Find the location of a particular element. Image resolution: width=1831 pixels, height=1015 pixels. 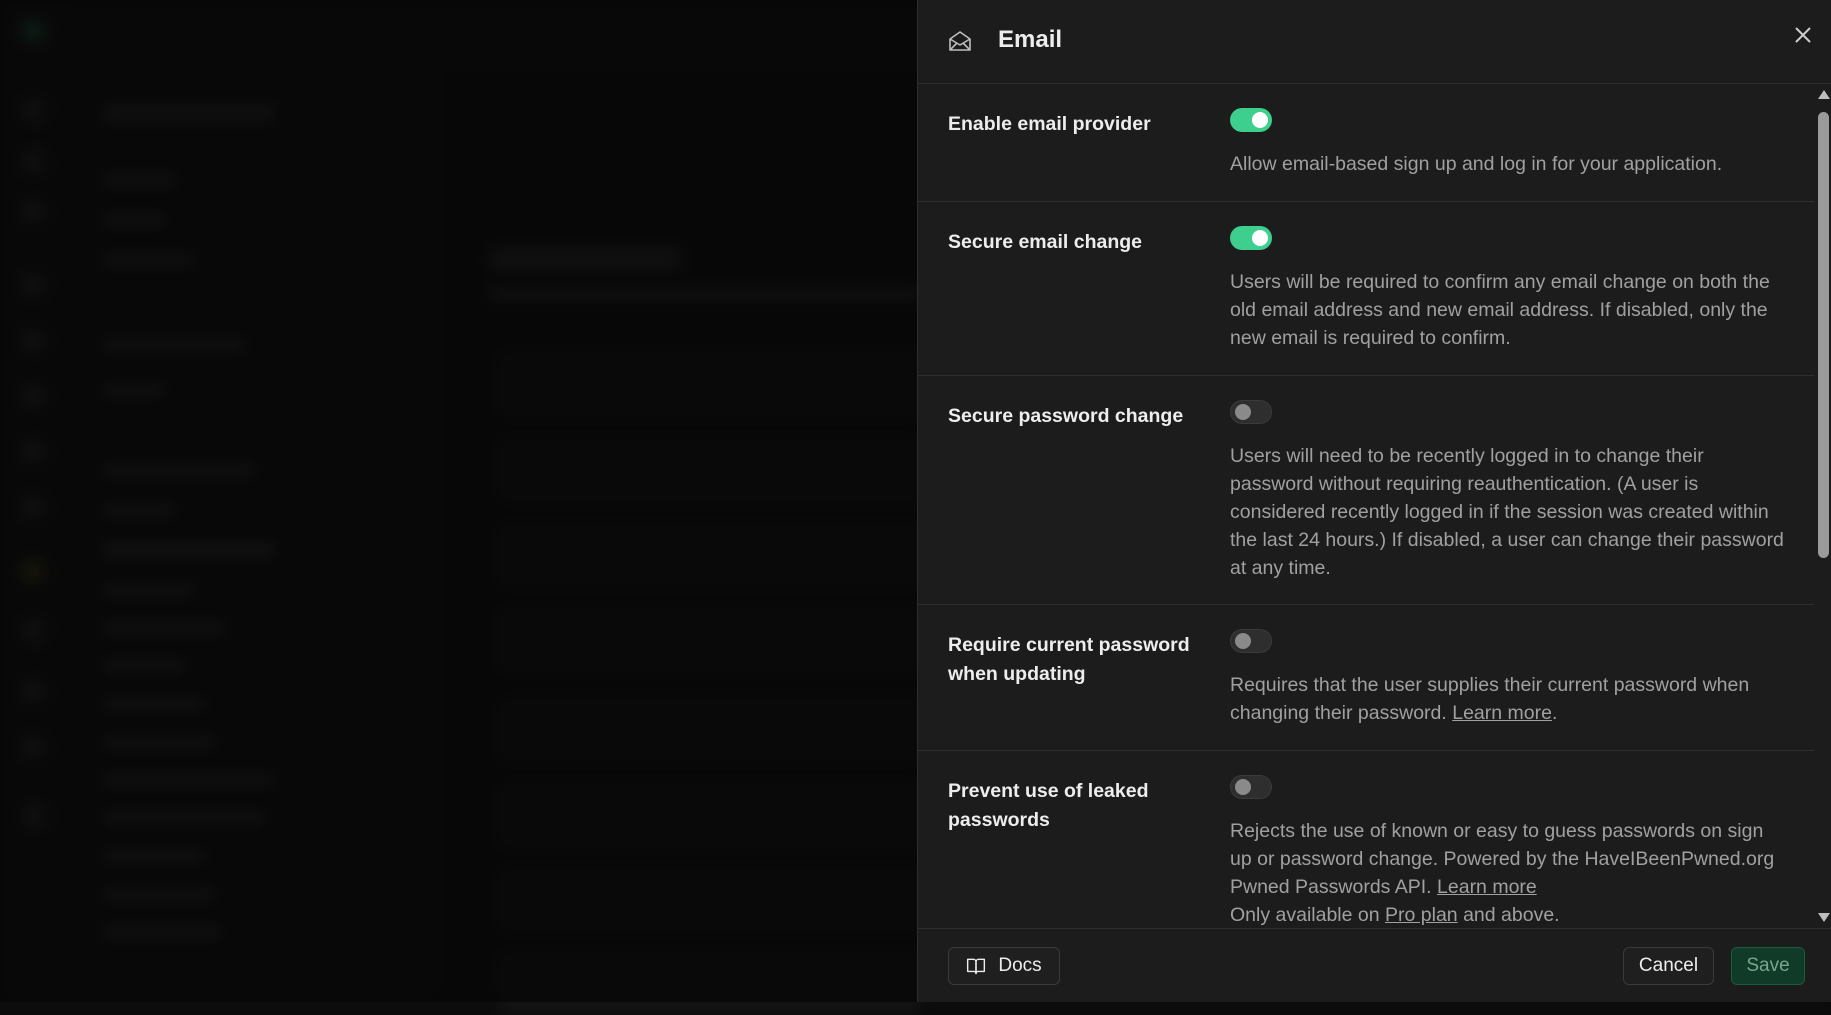

setting-label: Secure email change is located at coordinates (1045, 242).